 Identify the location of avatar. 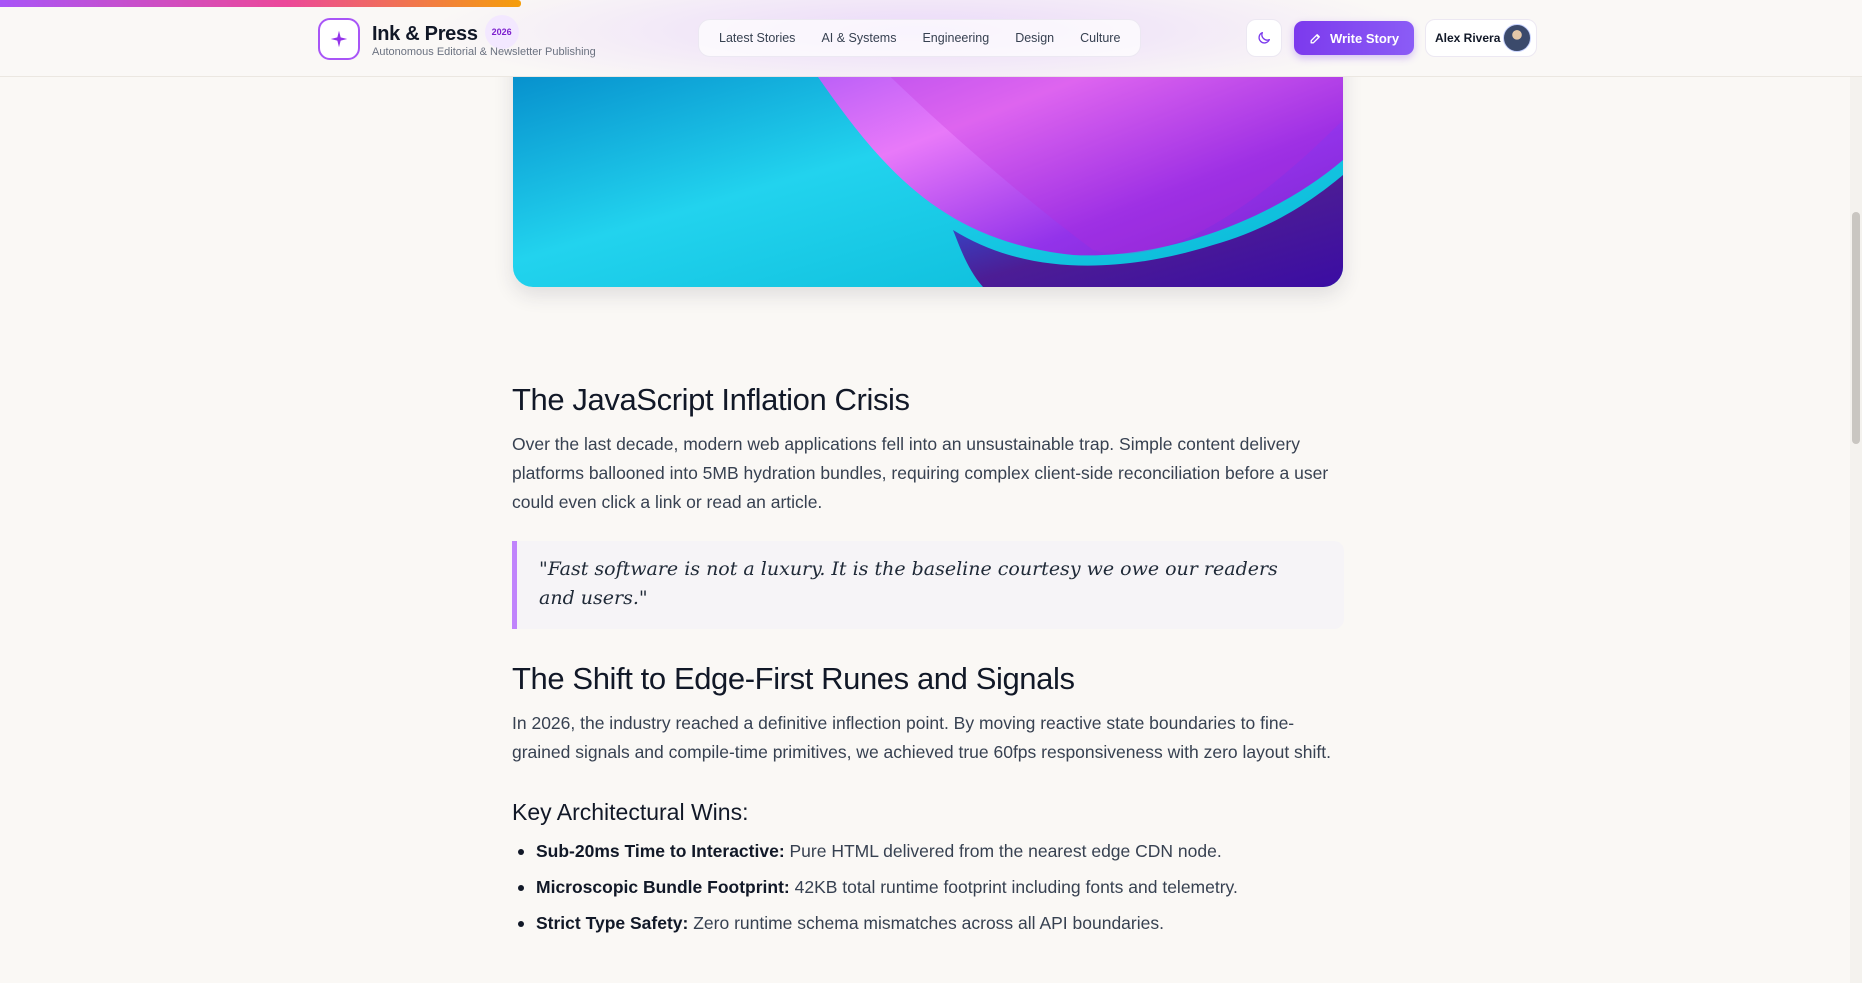
(1517, 38).